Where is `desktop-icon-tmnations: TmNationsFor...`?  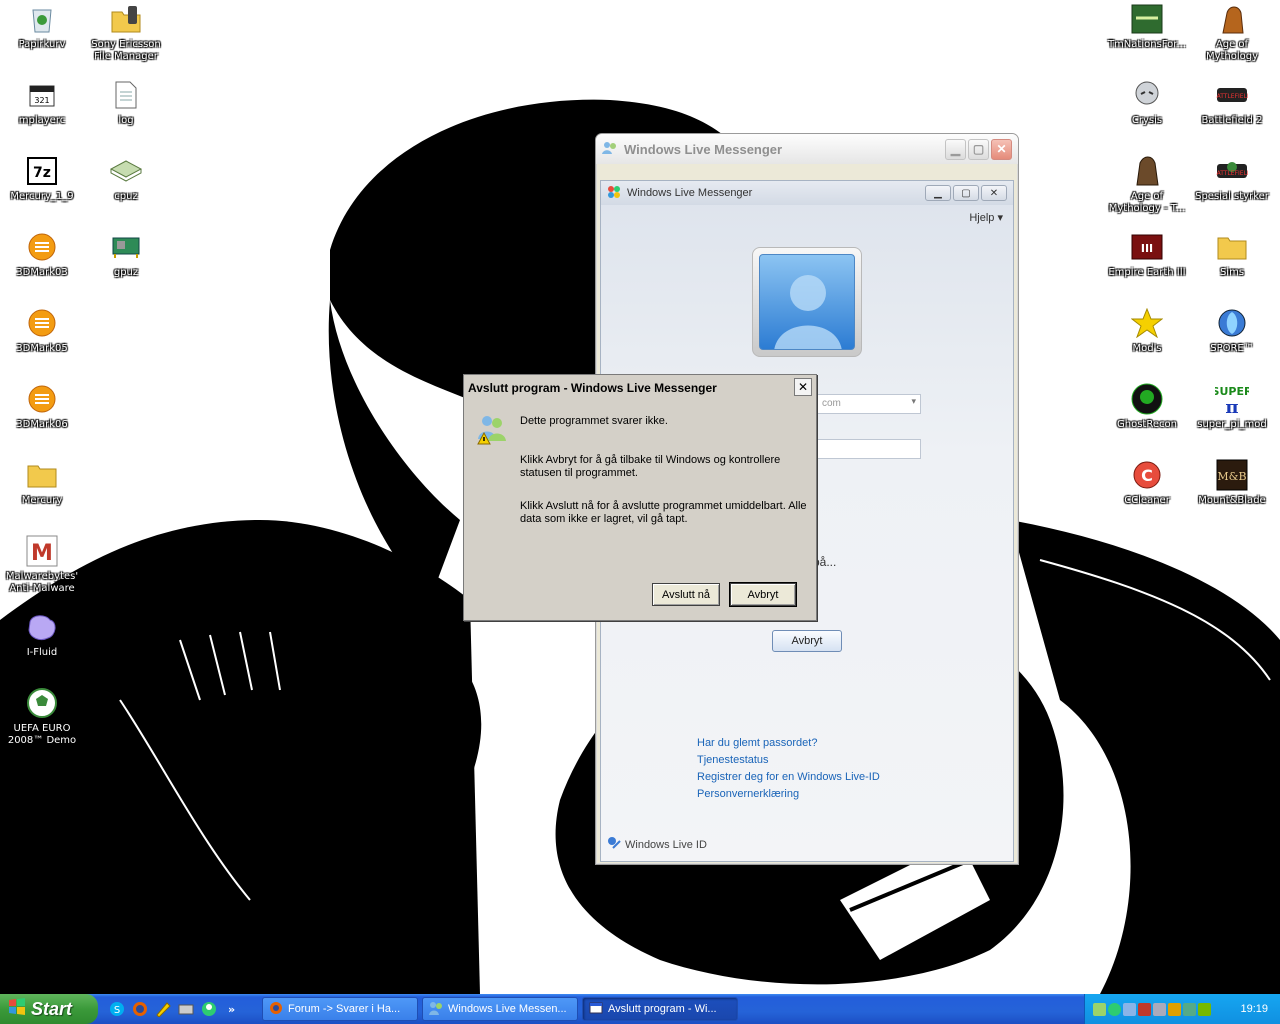
desktop-icon-tmnations: TmNationsFor... is located at coordinates (1147, 26).